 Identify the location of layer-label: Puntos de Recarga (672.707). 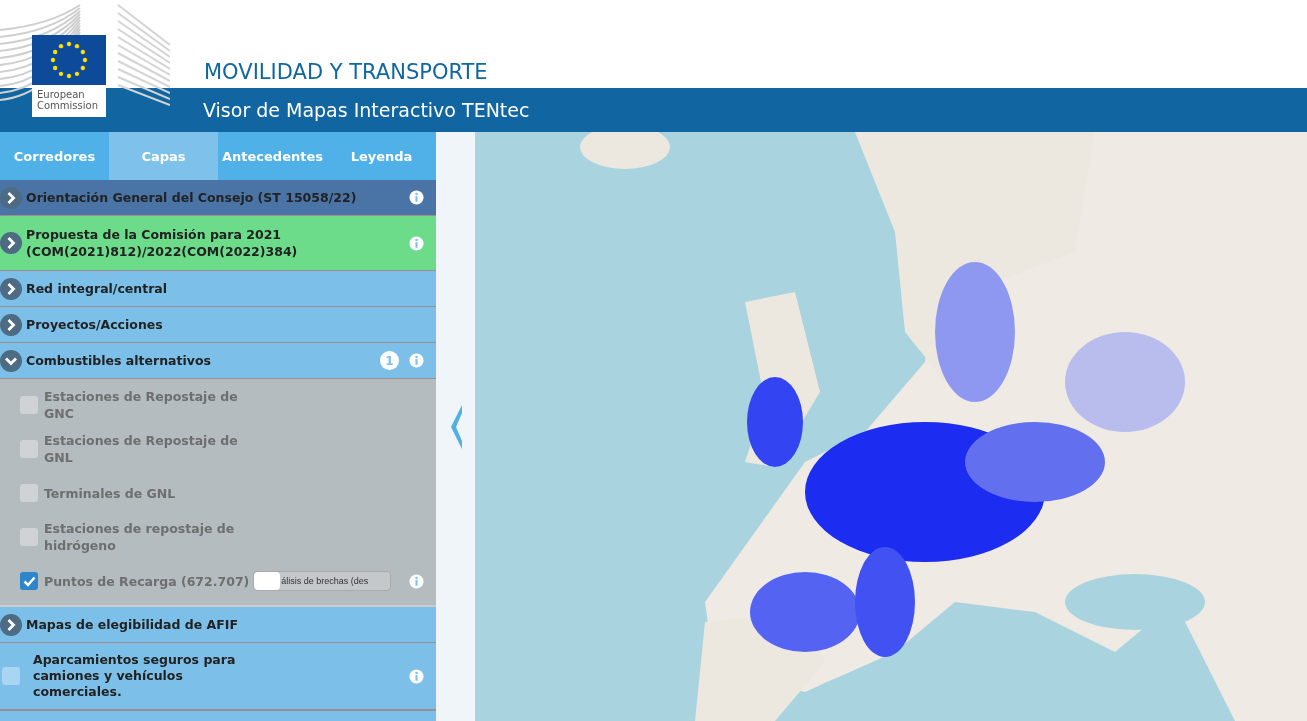
(147, 581).